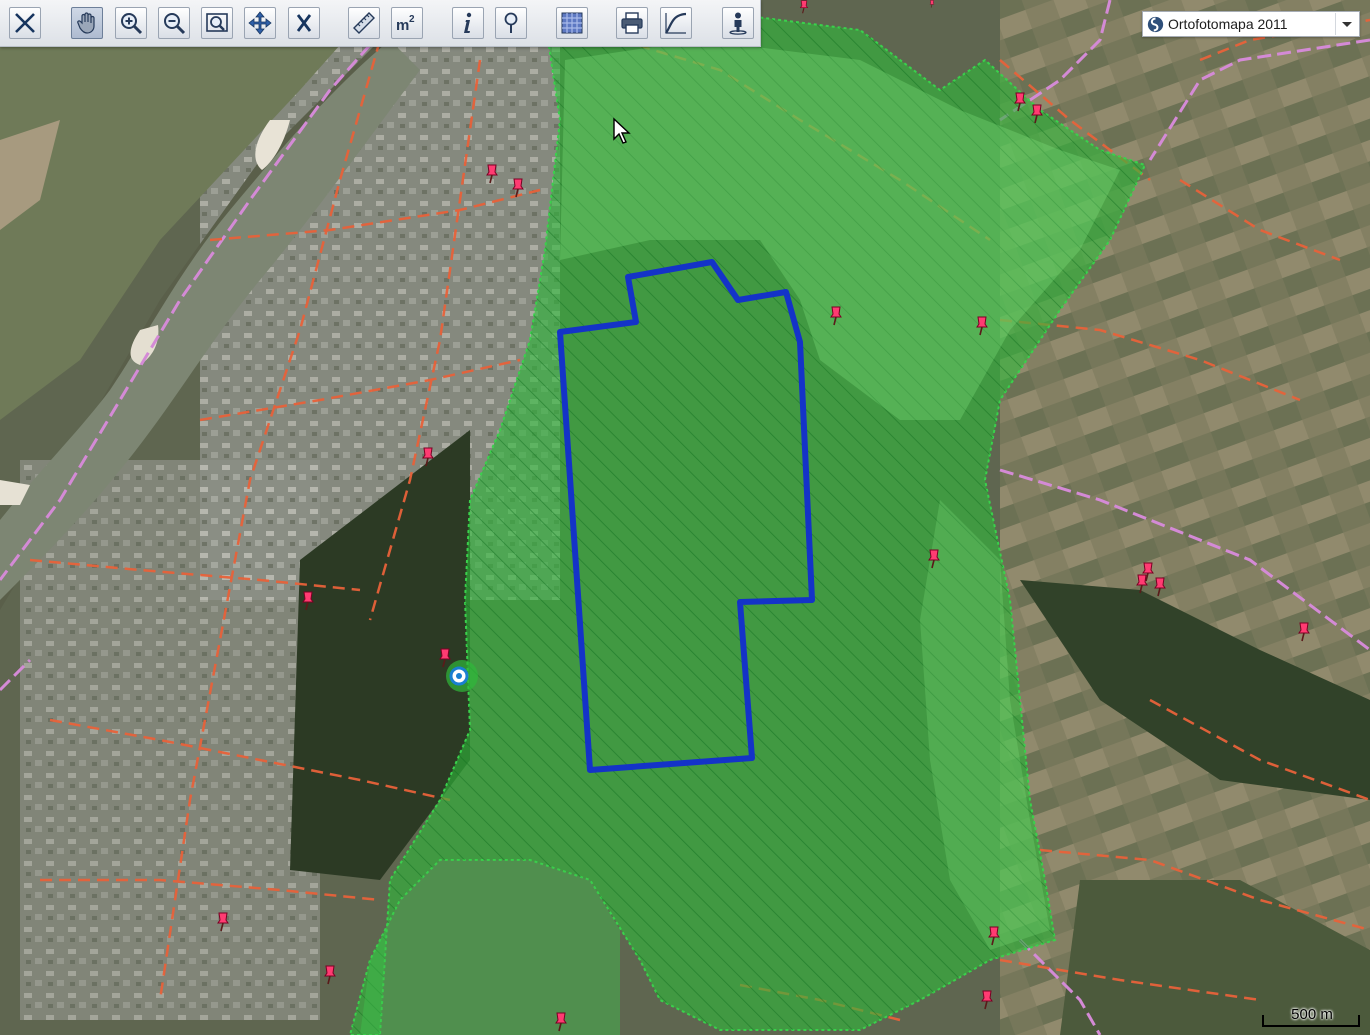 The image size is (1370, 1035). I want to click on profile-tool-button, so click(676, 23).